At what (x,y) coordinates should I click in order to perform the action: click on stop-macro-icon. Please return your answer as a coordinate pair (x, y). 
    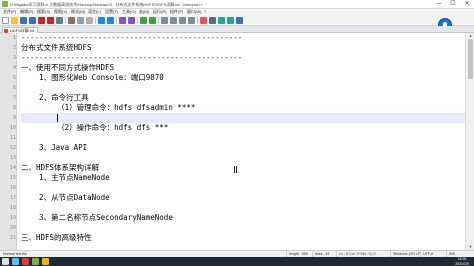
    Looking at the image, I should click on (212, 20).